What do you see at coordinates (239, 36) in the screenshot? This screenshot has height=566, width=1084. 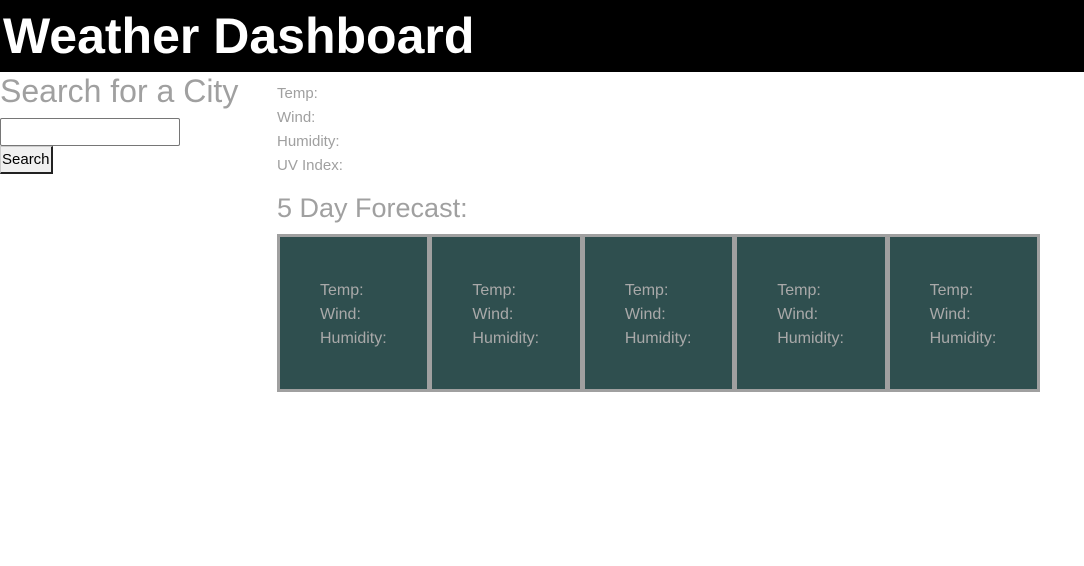 I see `page-title: Weather Dashboard` at bounding box center [239, 36].